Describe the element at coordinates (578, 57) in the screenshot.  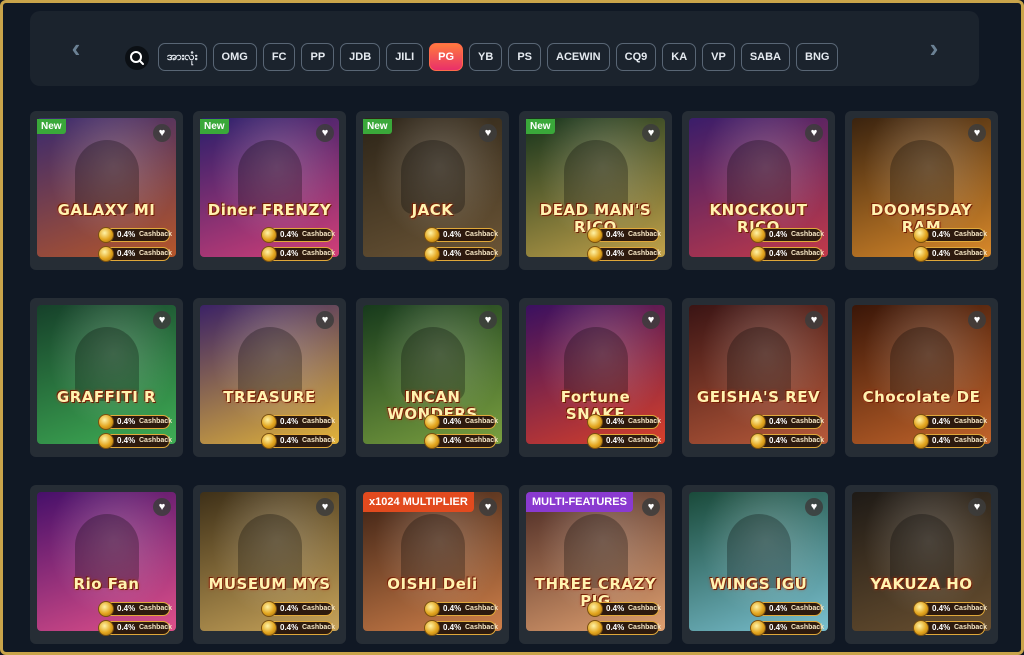
I see `provider-chip: ACEWIN` at that location.